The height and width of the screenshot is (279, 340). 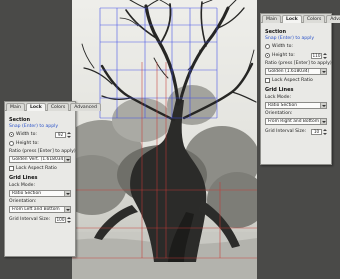 I want to click on grid-interval-row: Grid Interval Size: 100, so click(x=40, y=219).